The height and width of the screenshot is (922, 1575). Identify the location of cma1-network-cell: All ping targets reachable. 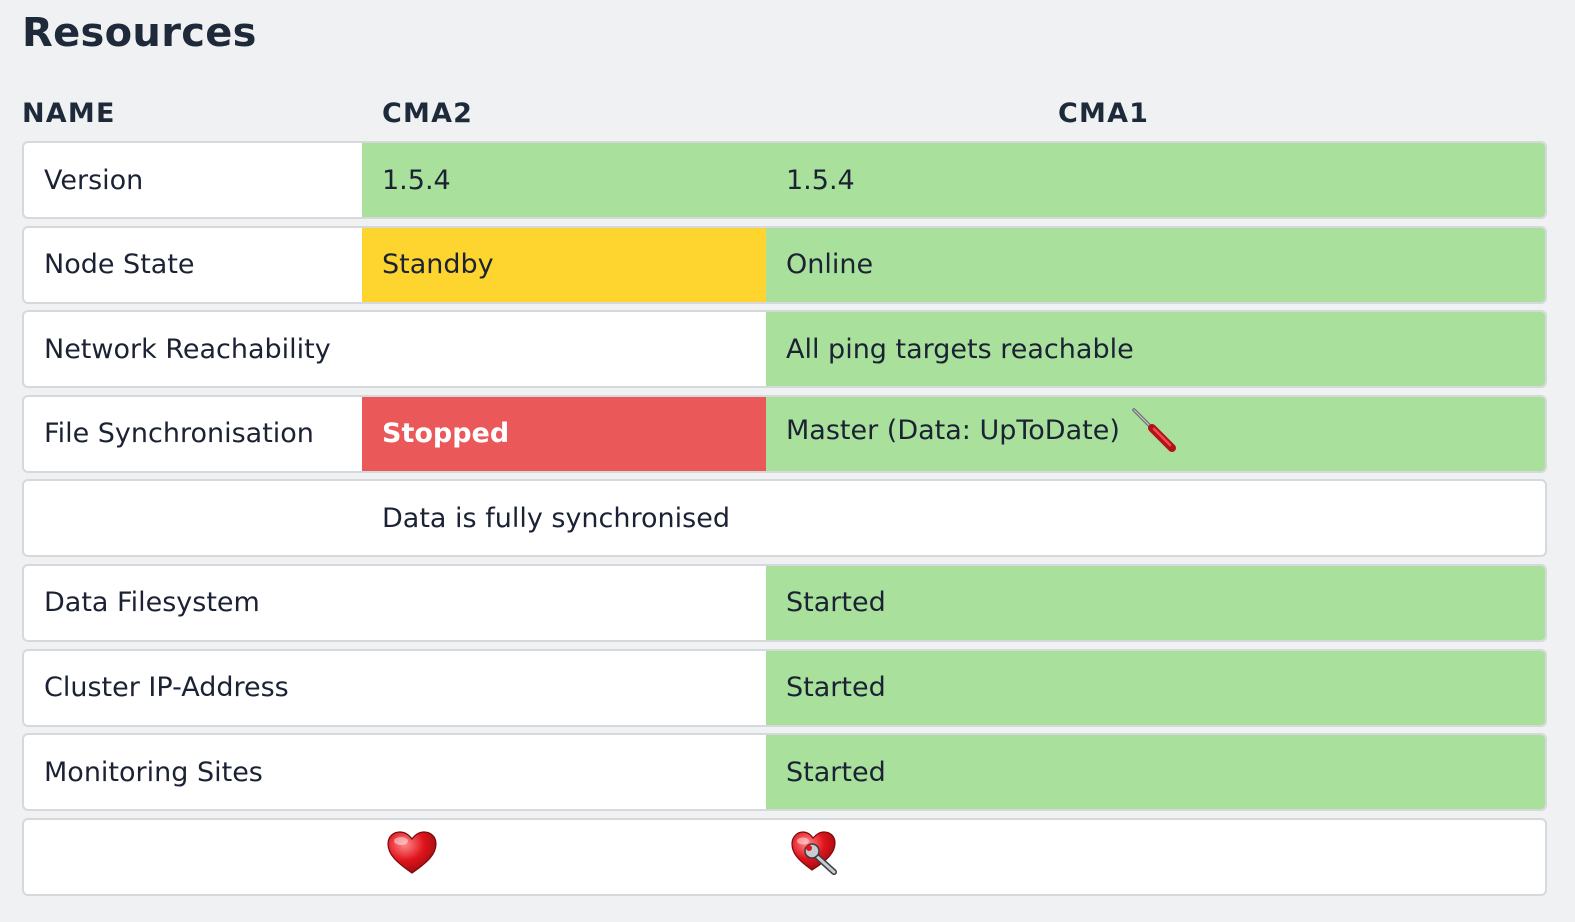
(1155, 349).